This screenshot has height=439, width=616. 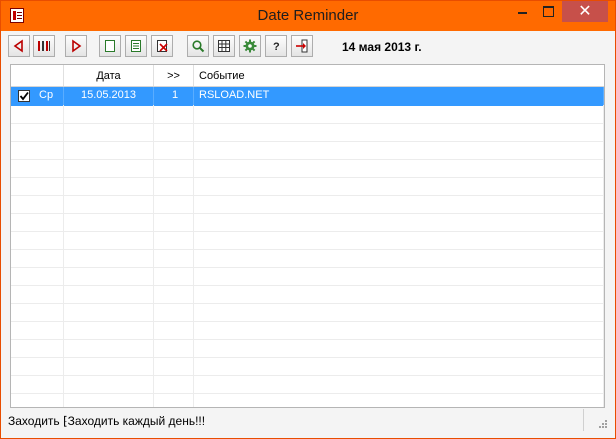 I want to click on prev-day-button, so click(x=19, y=46).